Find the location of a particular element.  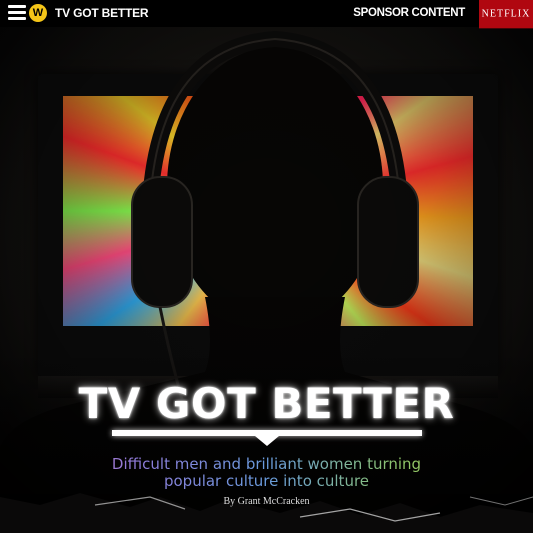

top-navigation-bar: W TV GOT BETTER SPONSOR CONTENT NETFLIX is located at coordinates (266, 14).